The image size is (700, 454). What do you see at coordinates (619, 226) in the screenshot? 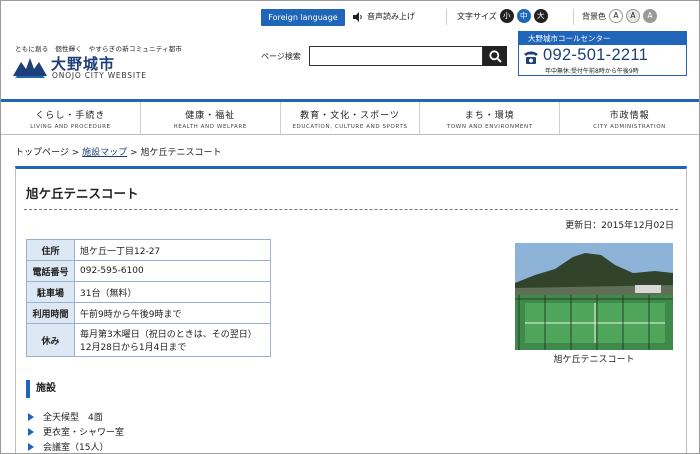
I see `updated-date: 更新日：2015年12月02日` at bounding box center [619, 226].